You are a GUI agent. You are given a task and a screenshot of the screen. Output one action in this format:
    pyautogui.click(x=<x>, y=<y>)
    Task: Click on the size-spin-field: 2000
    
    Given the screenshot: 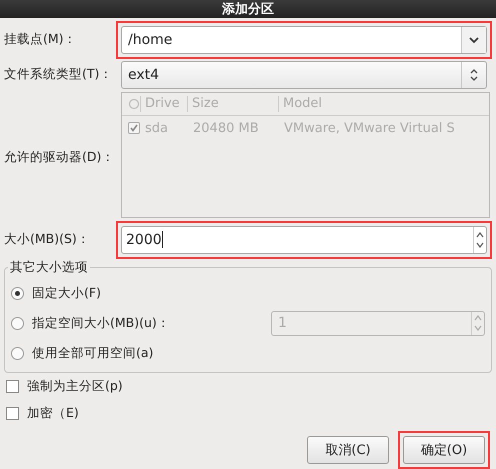 What is the action you would take?
    pyautogui.click(x=304, y=240)
    